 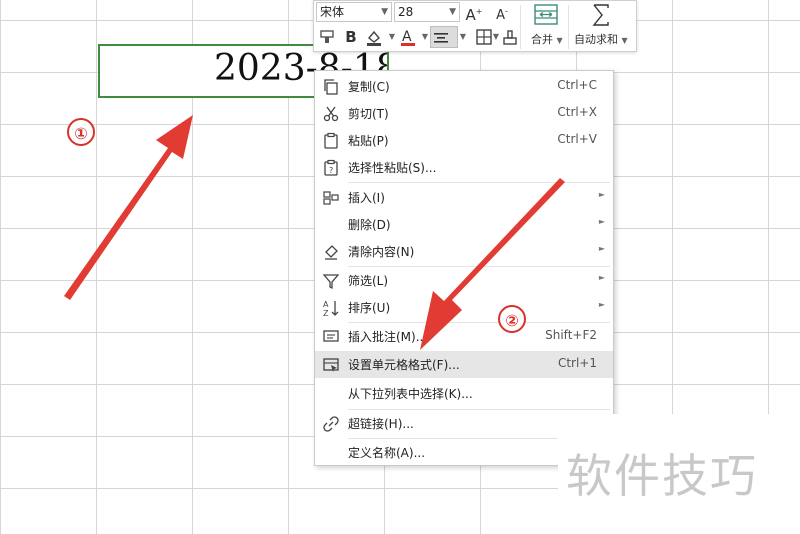 What do you see at coordinates (662, 476) in the screenshot?
I see `watermark: 软件技巧` at bounding box center [662, 476].